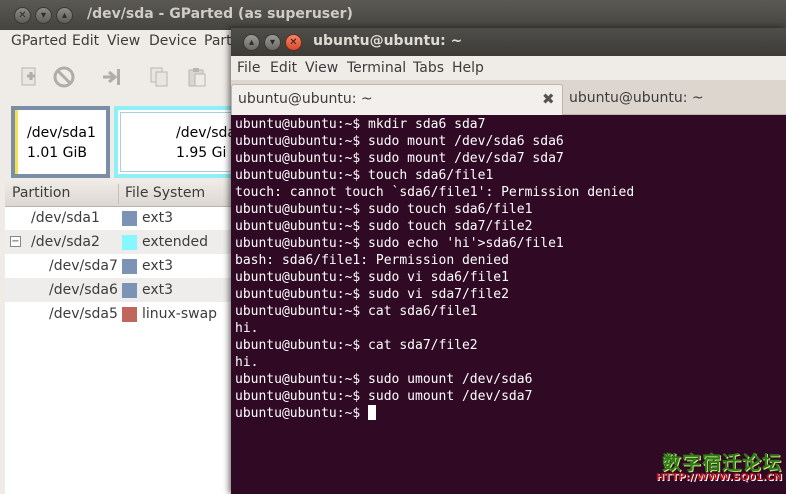  What do you see at coordinates (57, 153) in the screenshot?
I see `partition-size: 1.01 GiB` at bounding box center [57, 153].